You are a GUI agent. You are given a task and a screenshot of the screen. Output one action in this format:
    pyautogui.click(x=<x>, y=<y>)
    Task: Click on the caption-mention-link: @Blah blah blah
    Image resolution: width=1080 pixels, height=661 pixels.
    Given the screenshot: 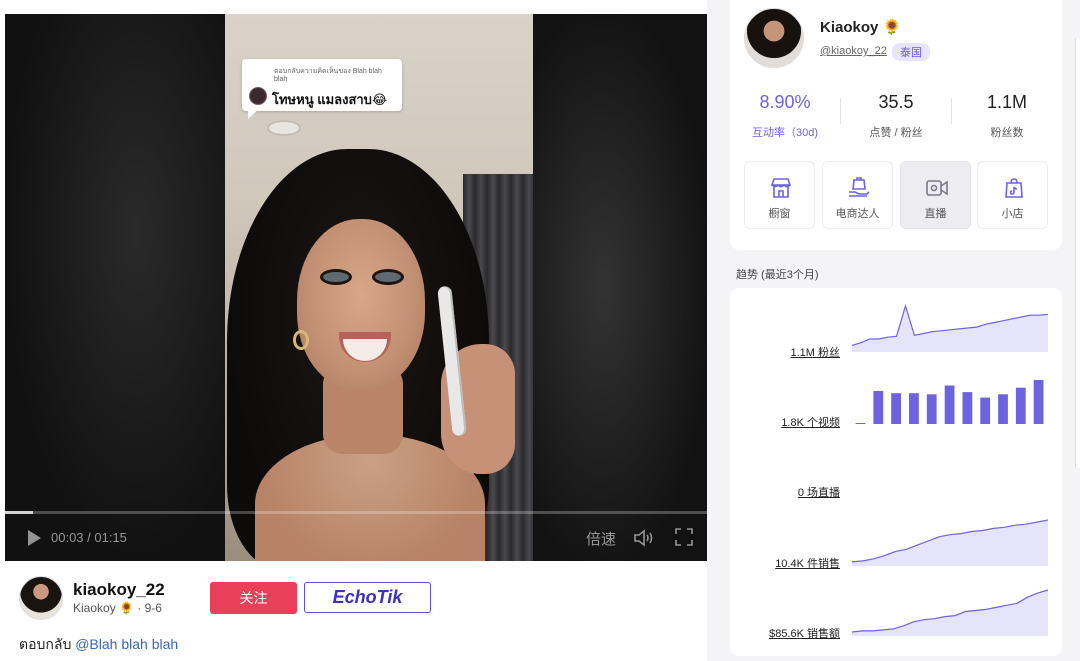 What is the action you would take?
    pyautogui.click(x=126, y=644)
    